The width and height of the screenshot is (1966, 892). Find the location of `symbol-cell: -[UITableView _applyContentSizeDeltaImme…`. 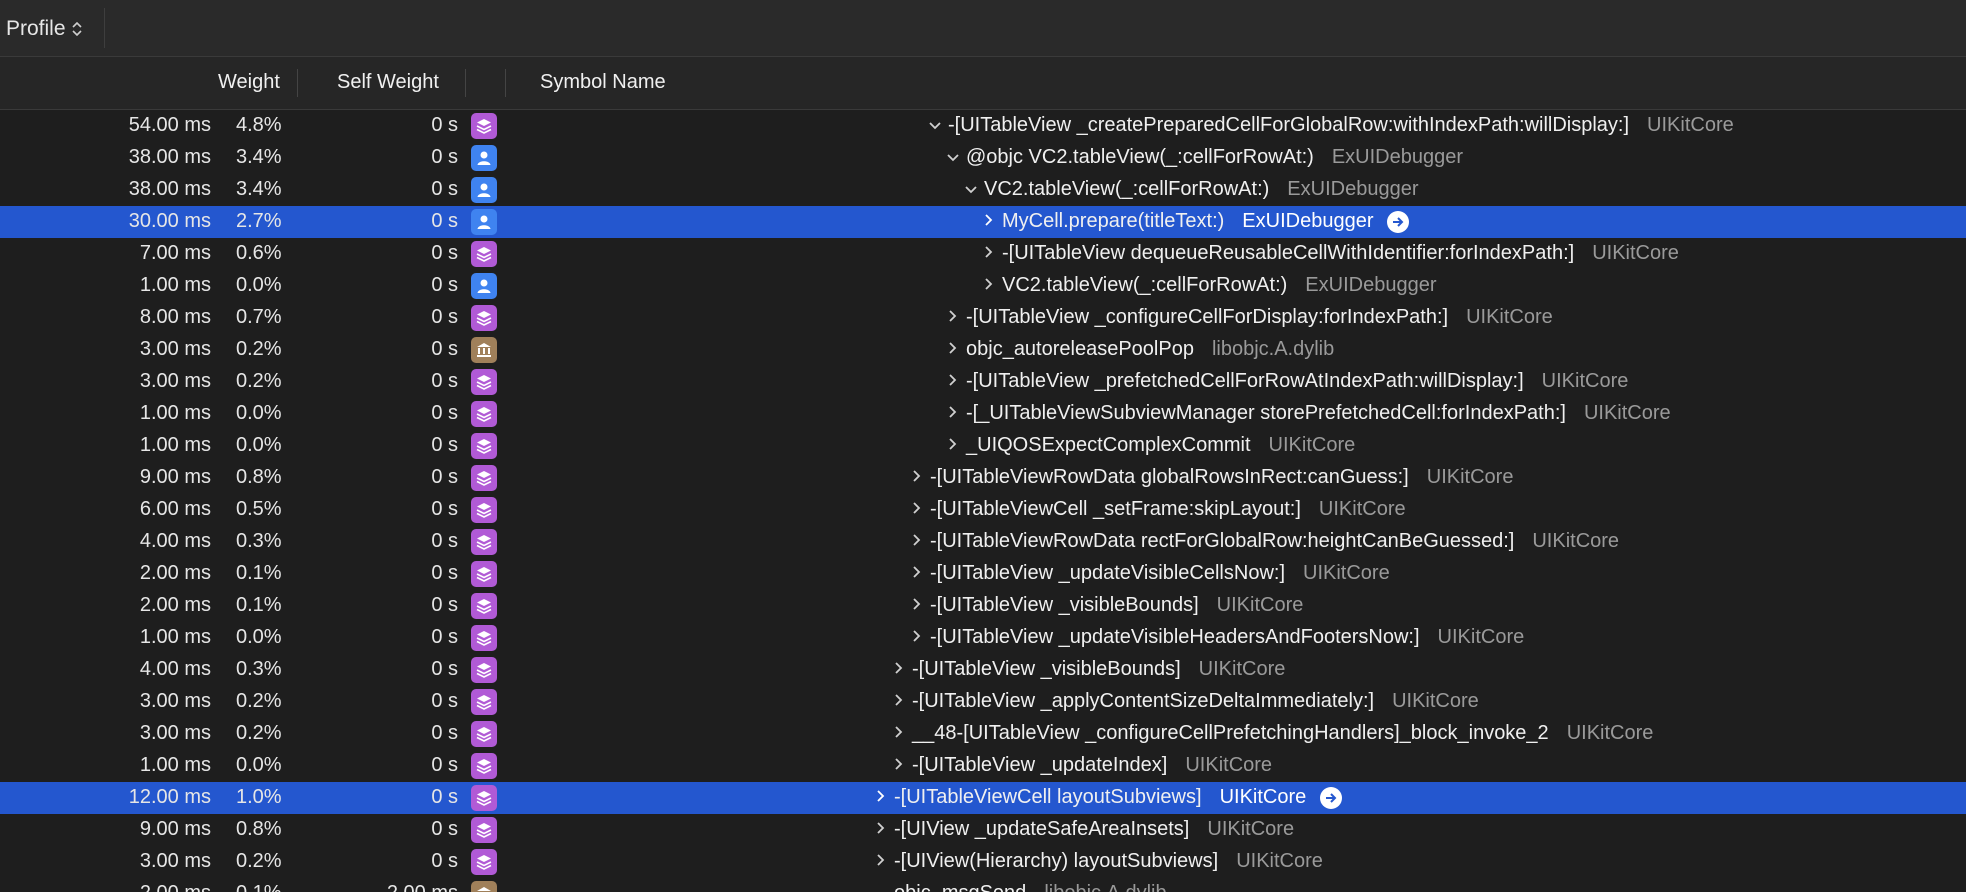

symbol-cell: -[UITableView _applyContentSizeDeltaImme… is located at coordinates (1184, 701).